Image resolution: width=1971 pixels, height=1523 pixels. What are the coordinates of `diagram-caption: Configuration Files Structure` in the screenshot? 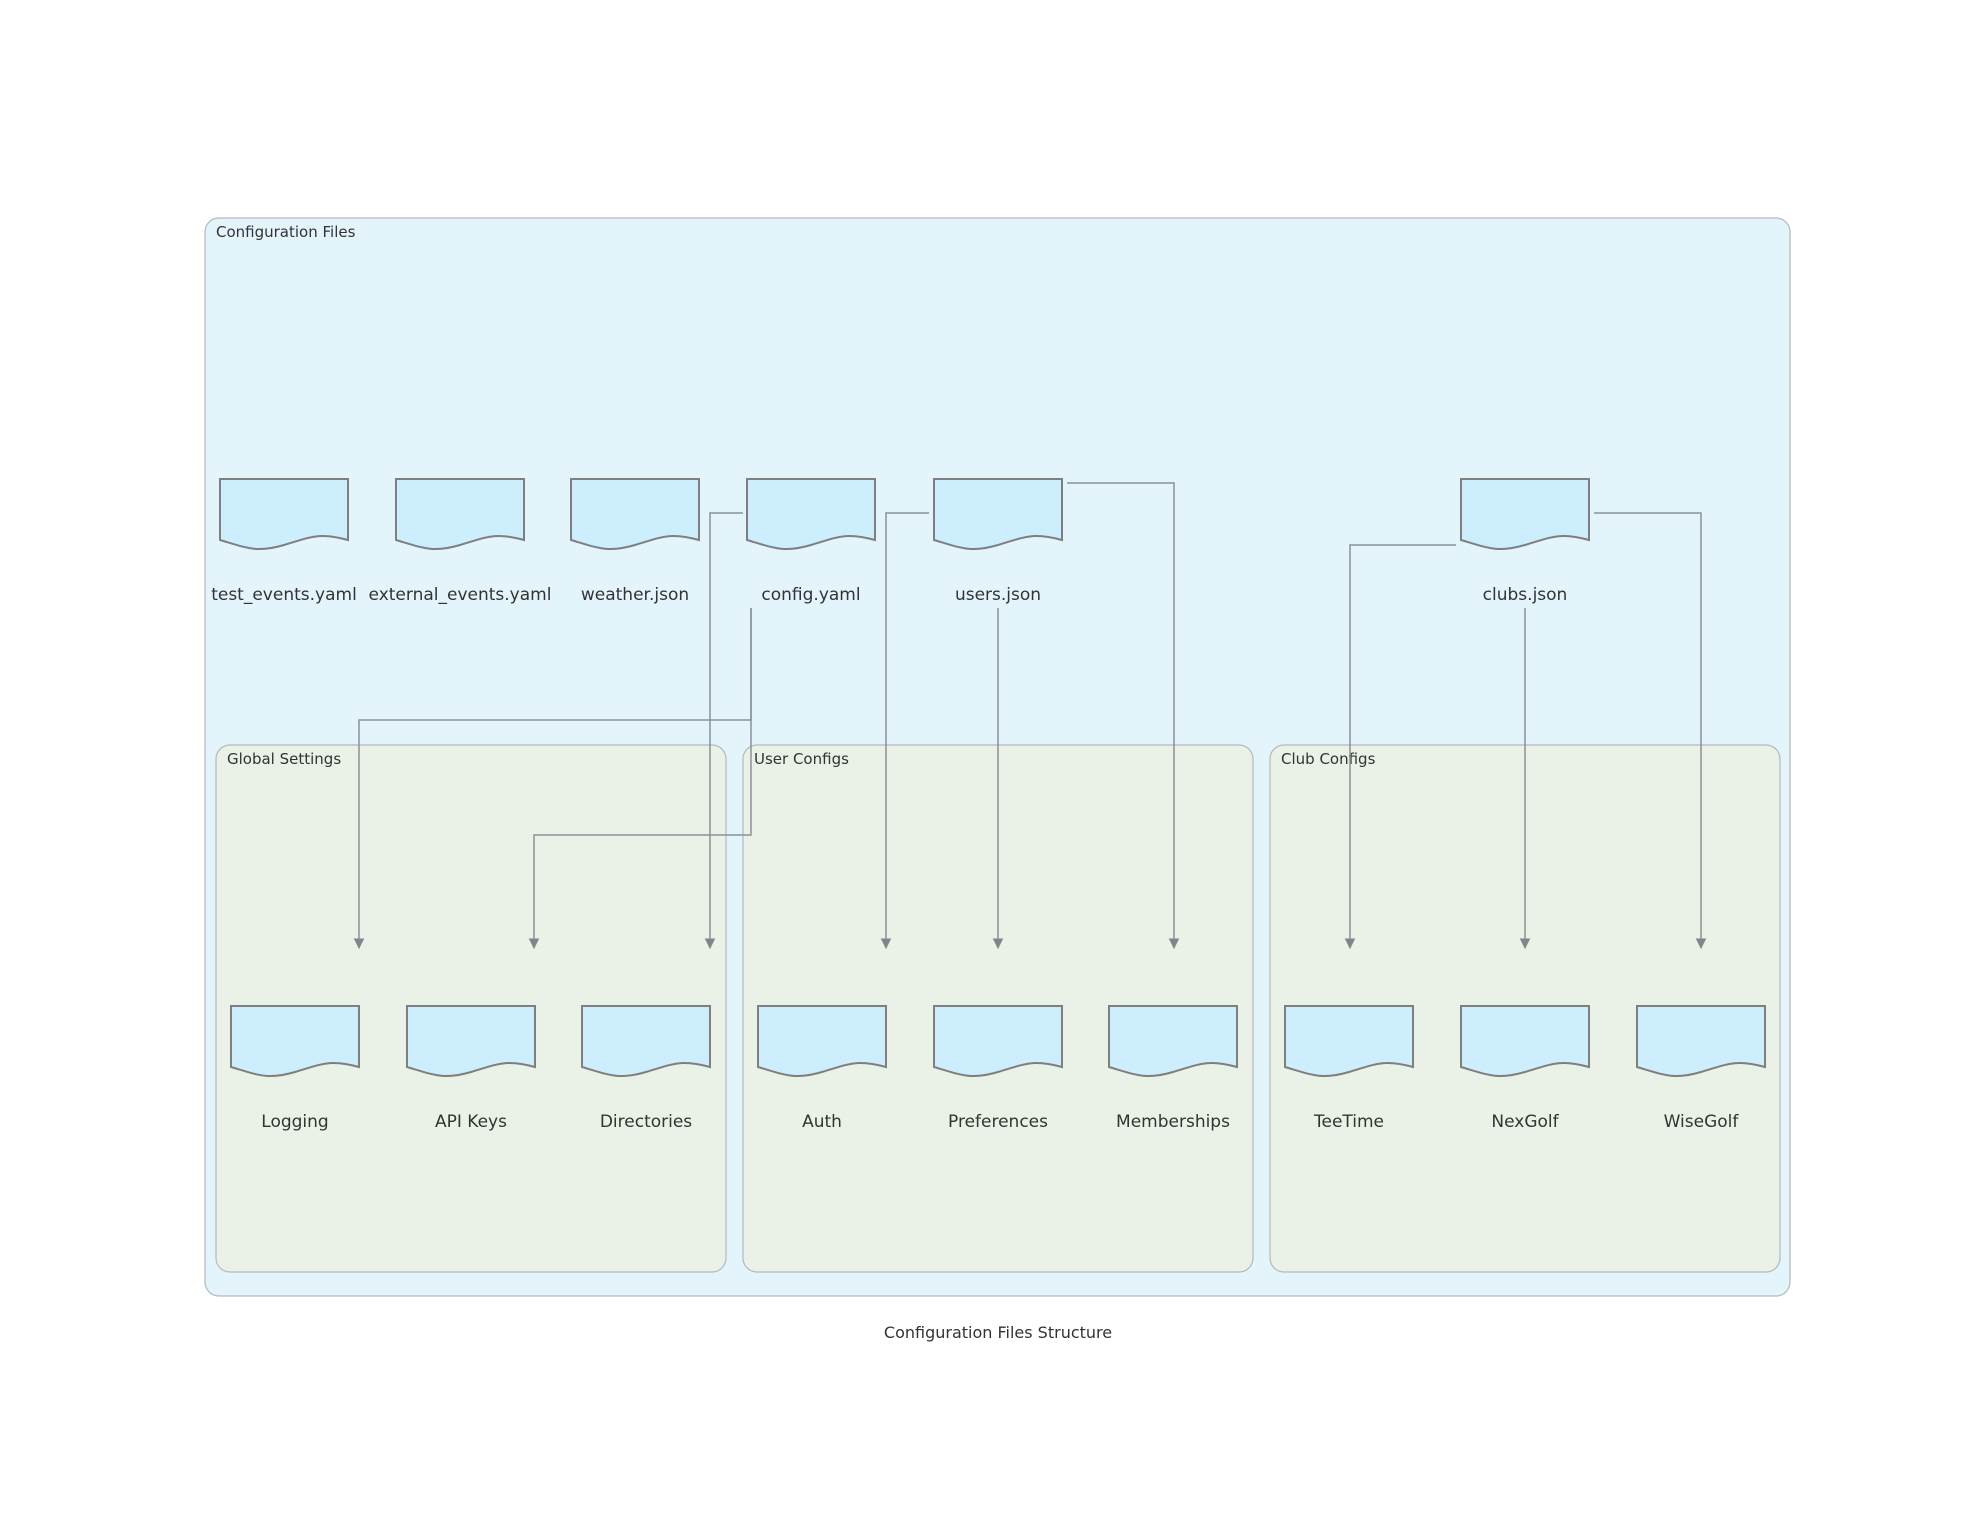 It's located at (998, 1332).